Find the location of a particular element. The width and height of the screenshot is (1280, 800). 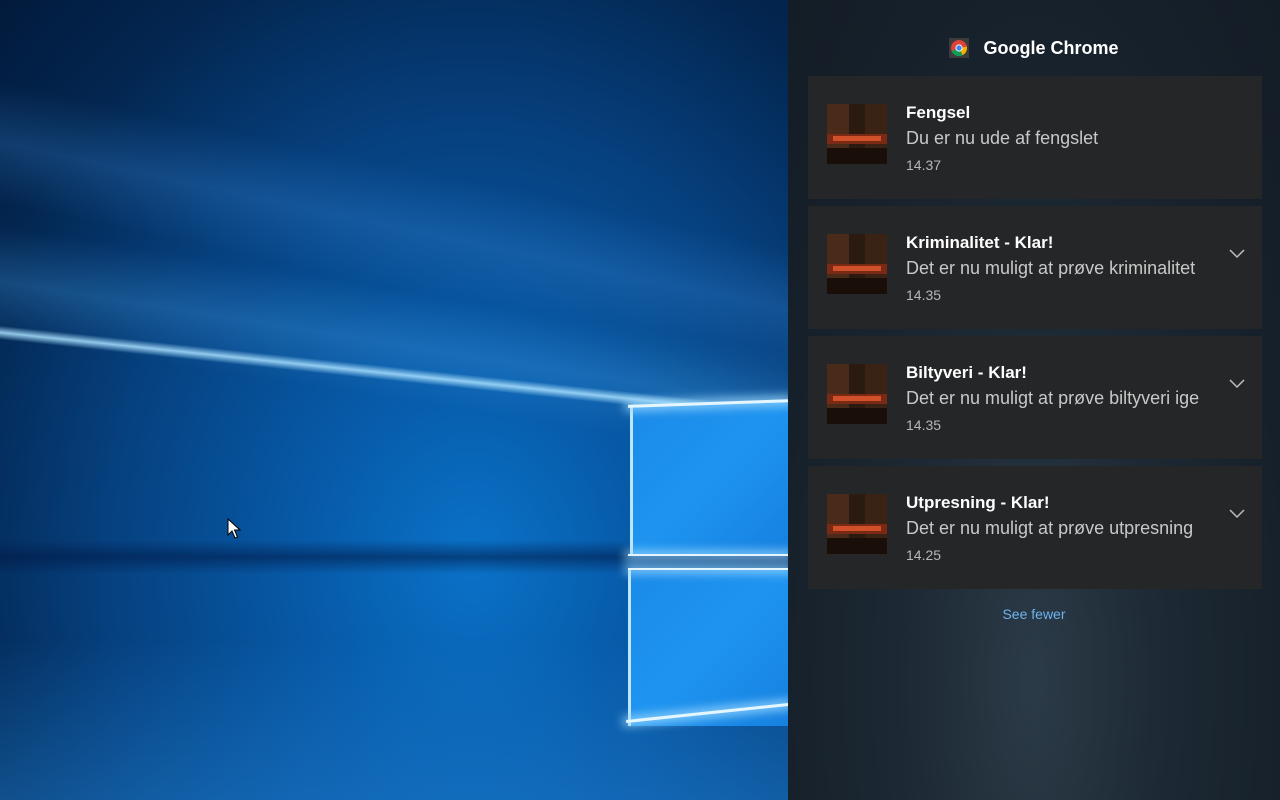

notification-time: 14.25 is located at coordinates (924, 555).